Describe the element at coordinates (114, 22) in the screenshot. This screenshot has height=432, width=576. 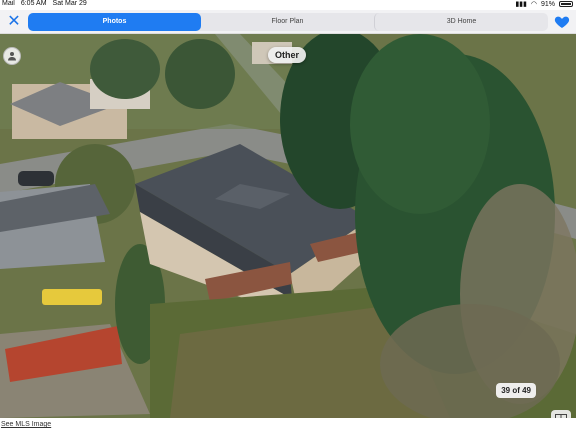
I see `tab-photos: Photos` at that location.